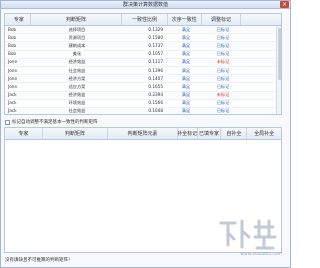 The image size is (320, 268). I want to click on scrollbar-thumb, so click(279, 54).